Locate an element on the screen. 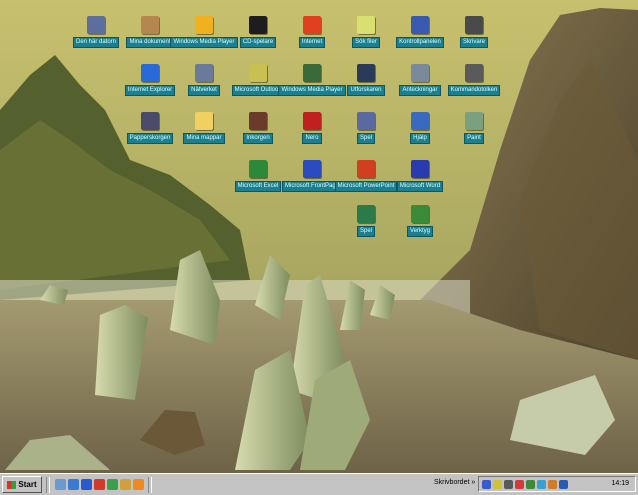 Image resolution: width=638 pixels, height=495 pixels. notepad-icon is located at coordinates (420, 73).